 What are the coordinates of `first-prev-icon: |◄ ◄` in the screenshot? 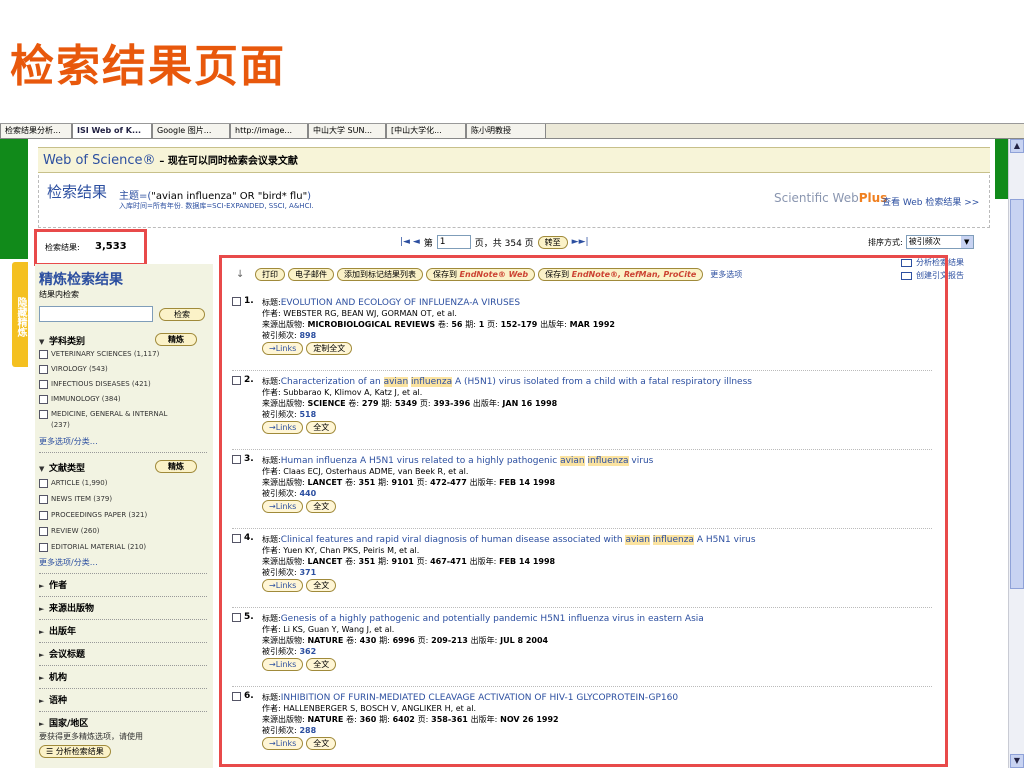 It's located at (410, 242).